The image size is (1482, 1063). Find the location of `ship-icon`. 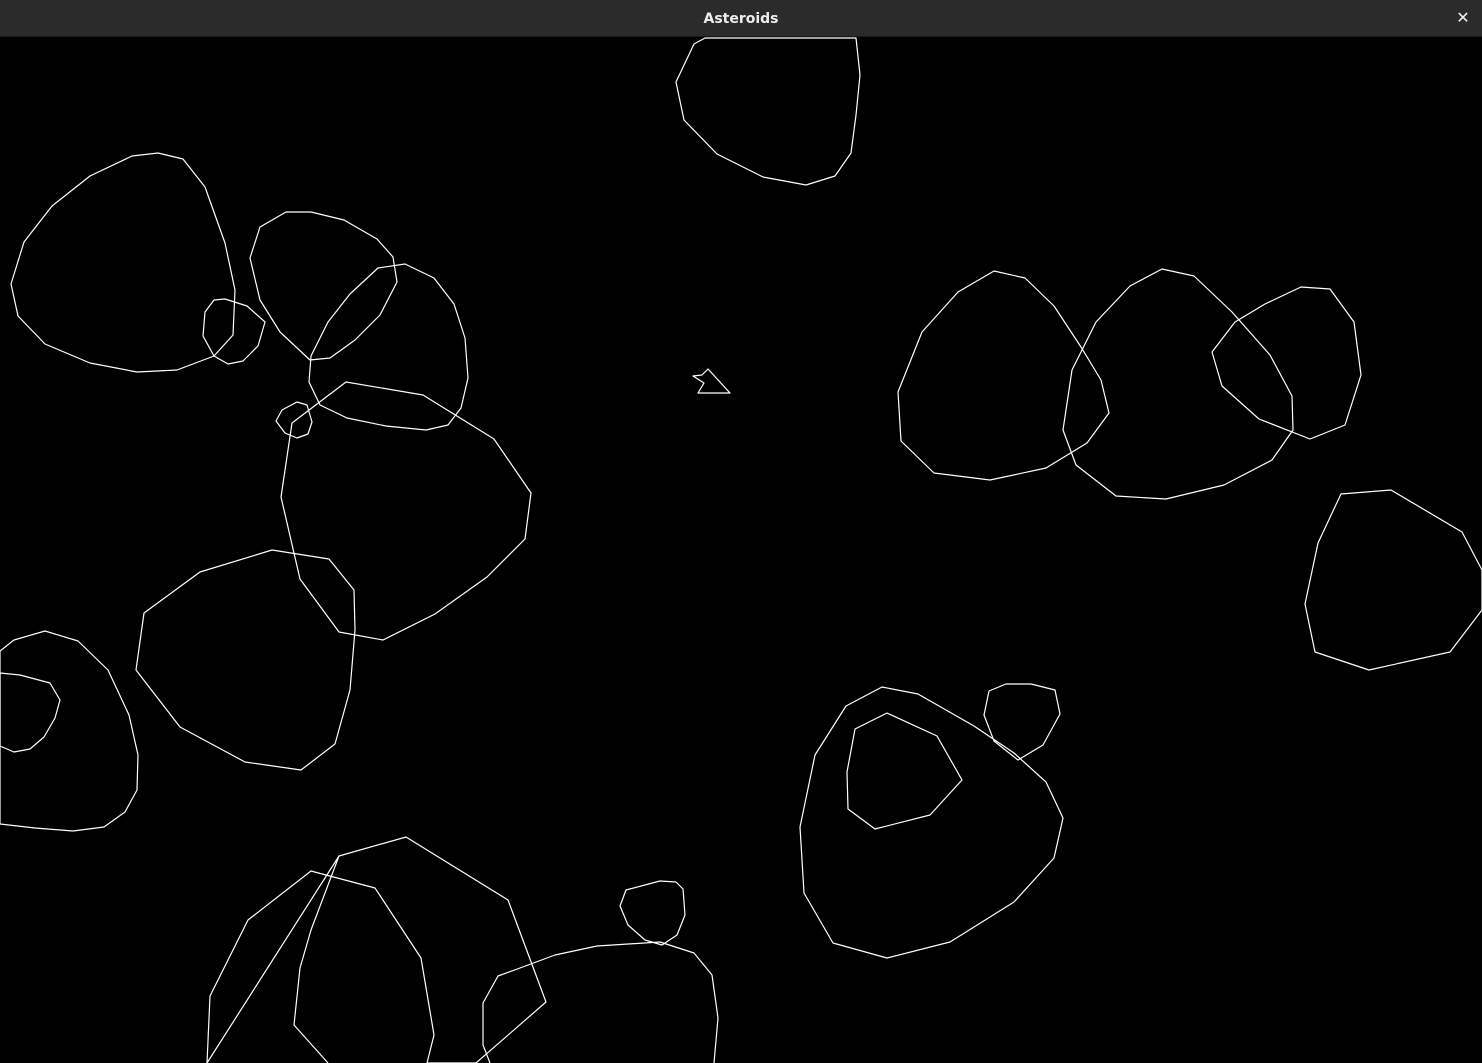

ship-icon is located at coordinates (711, 381).